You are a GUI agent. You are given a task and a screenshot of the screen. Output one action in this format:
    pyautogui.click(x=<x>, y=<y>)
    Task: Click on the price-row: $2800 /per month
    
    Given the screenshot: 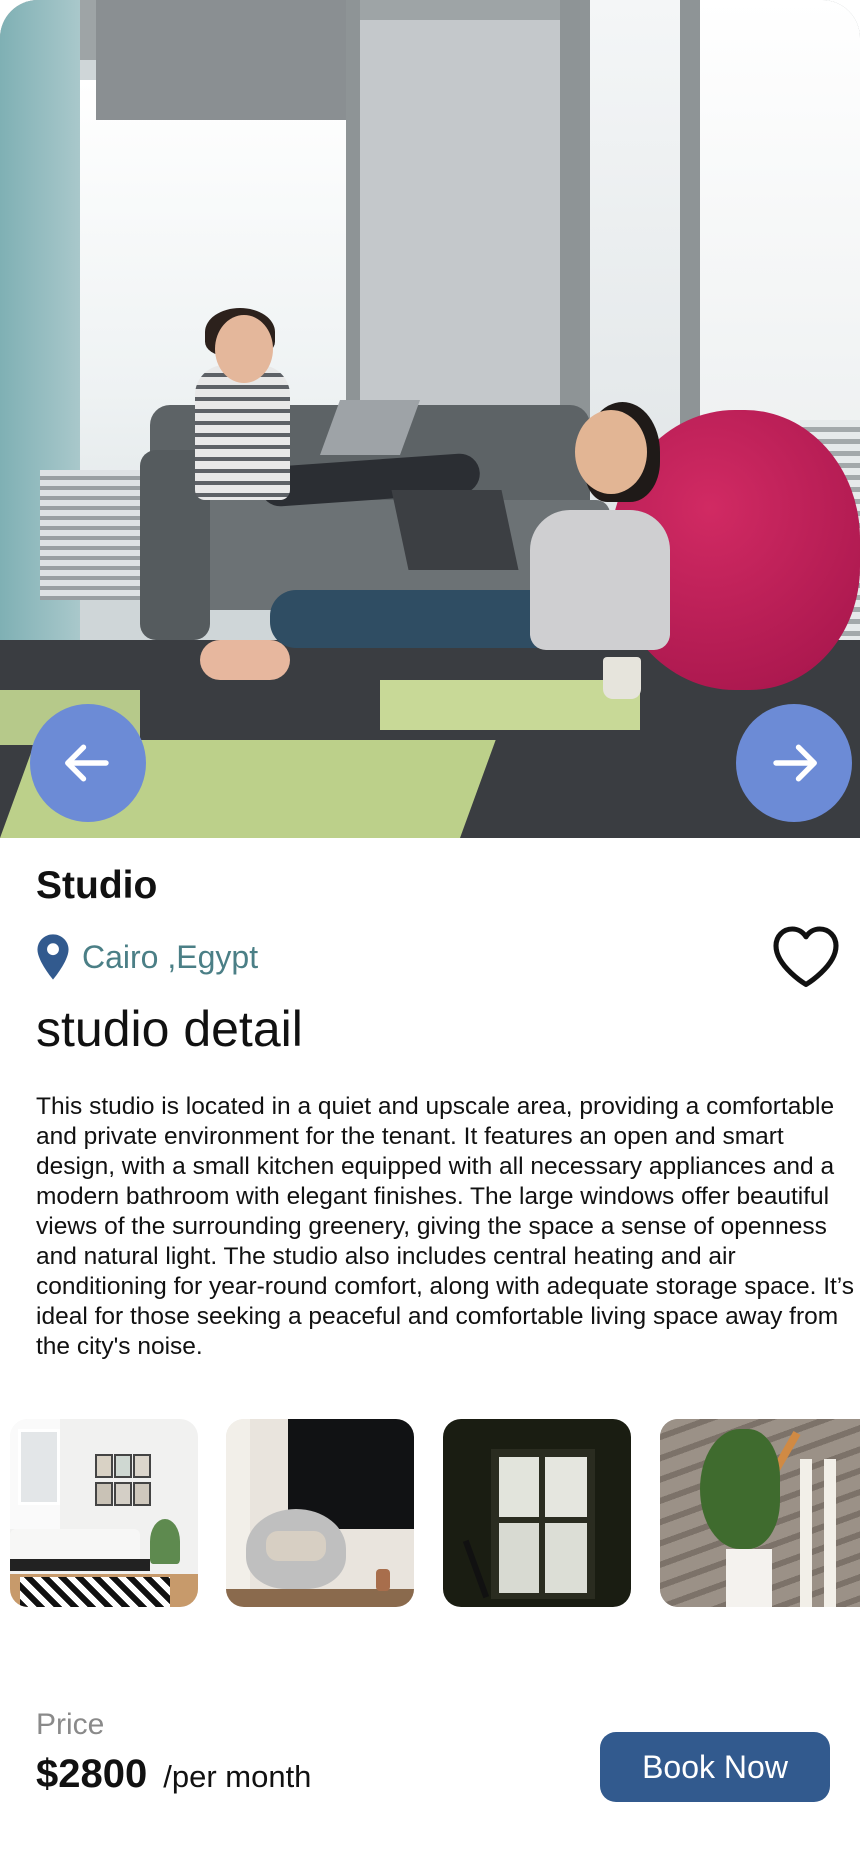 What is the action you would take?
    pyautogui.click(x=173, y=1774)
    